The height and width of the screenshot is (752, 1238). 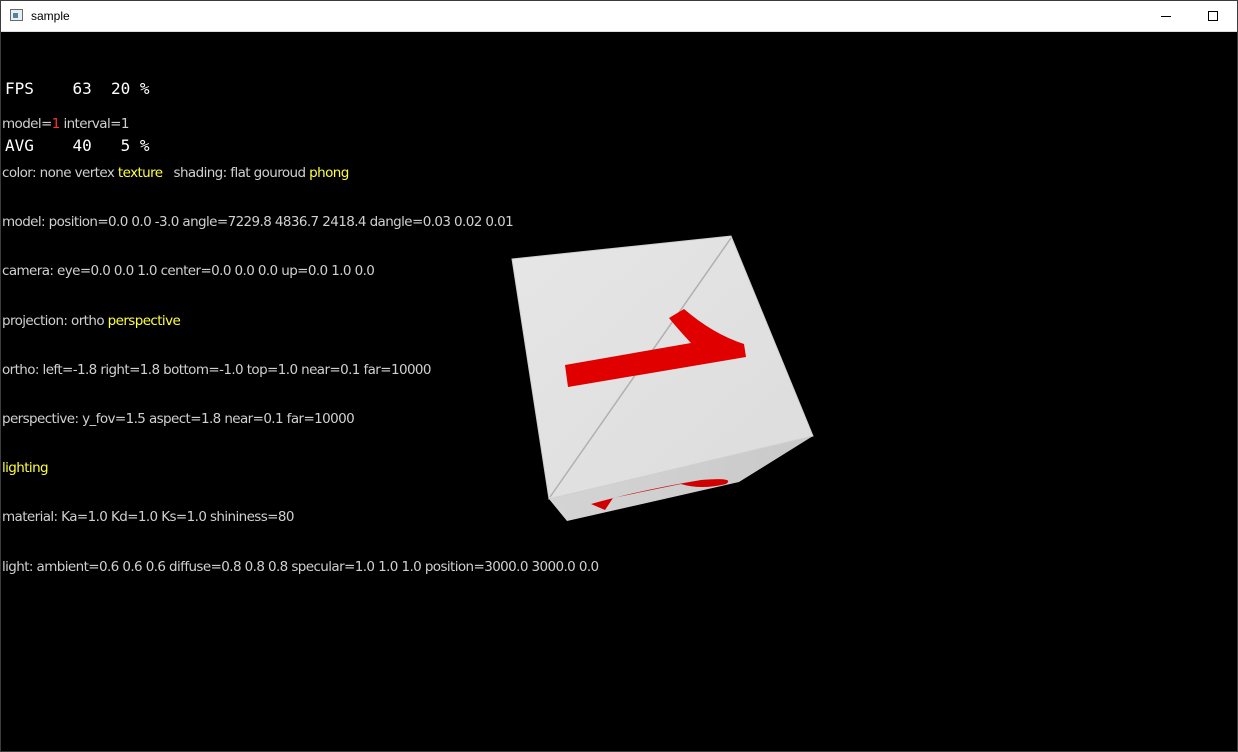 What do you see at coordinates (662, 378) in the screenshot?
I see `textured-cube` at bounding box center [662, 378].